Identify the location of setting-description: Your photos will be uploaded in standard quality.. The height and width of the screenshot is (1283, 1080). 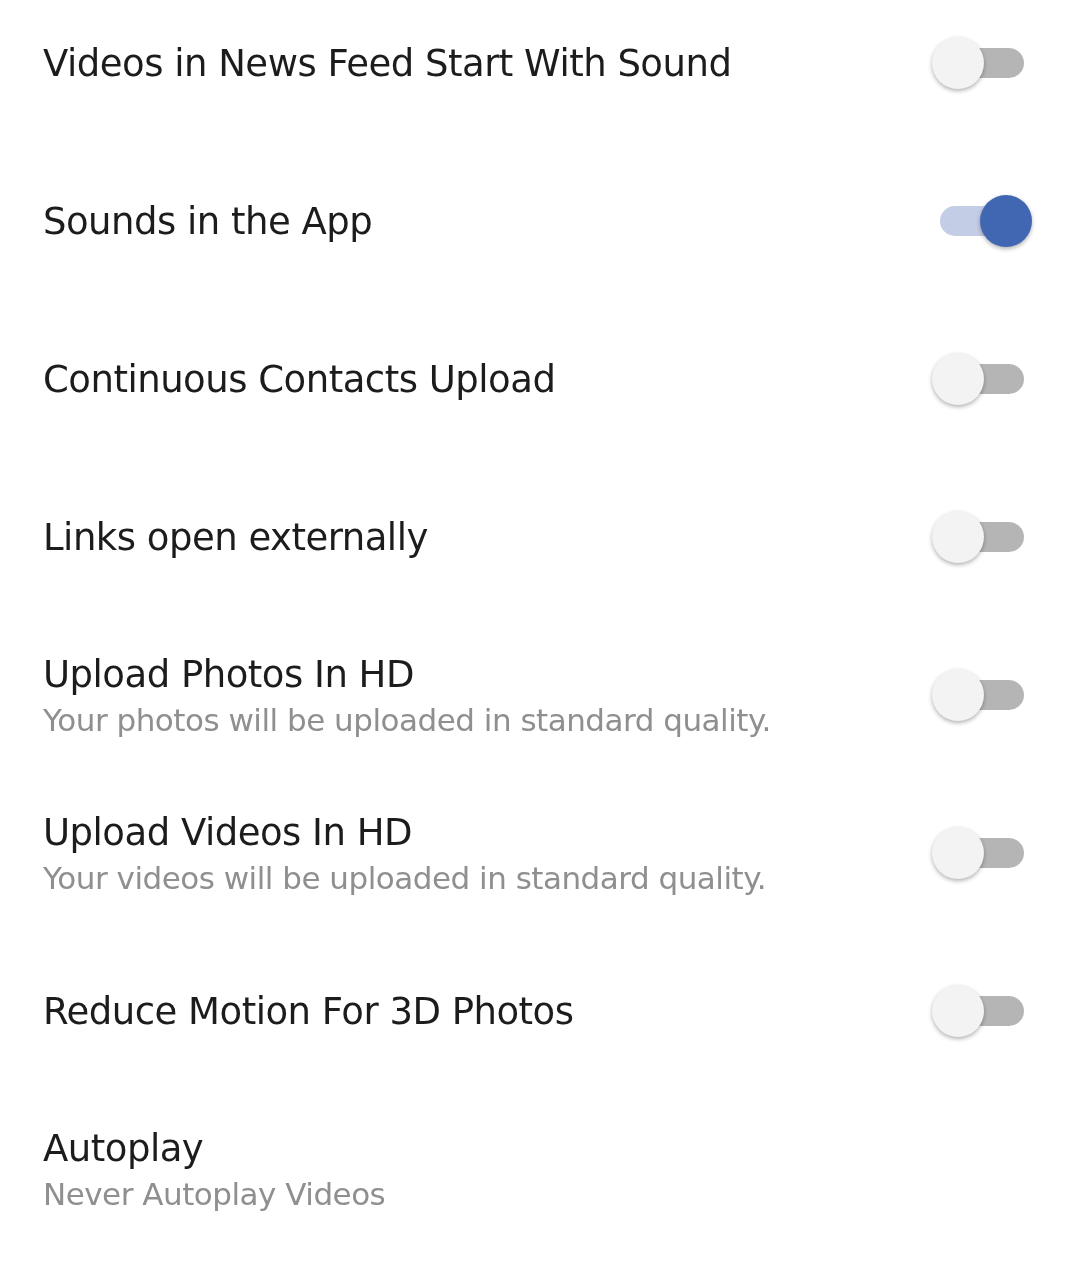
(407, 719).